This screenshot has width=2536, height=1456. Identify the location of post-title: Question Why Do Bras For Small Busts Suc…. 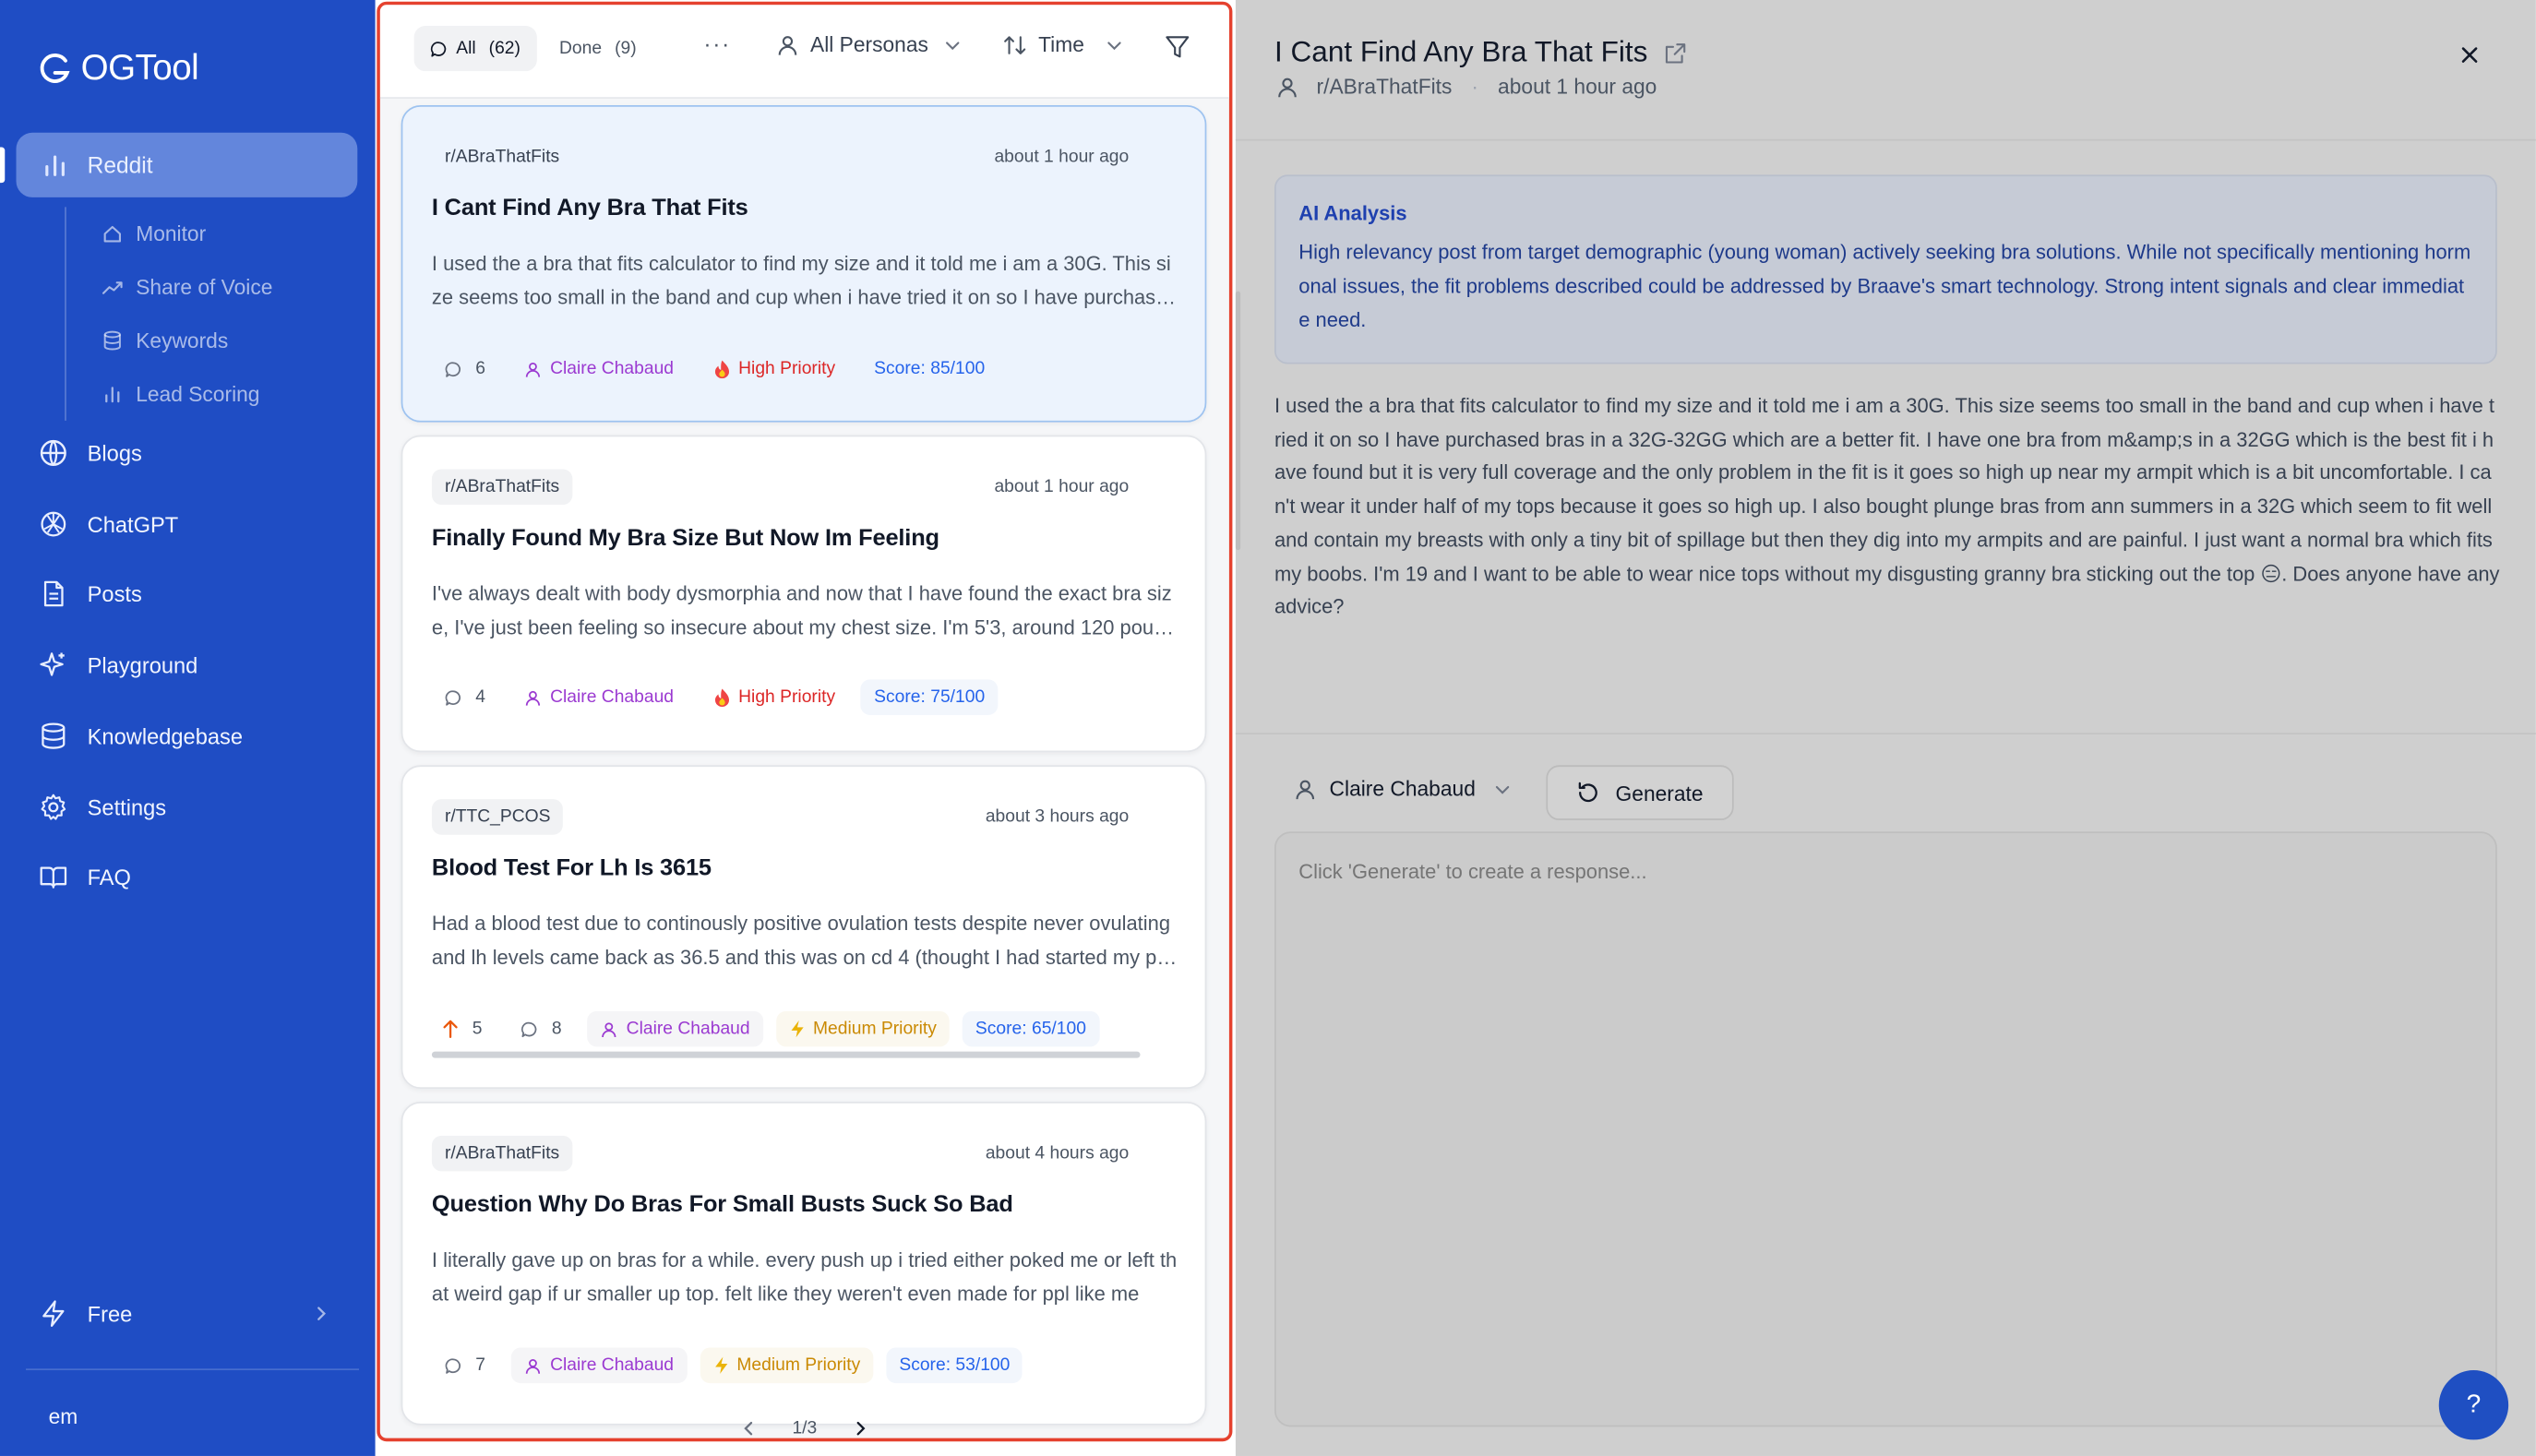
(722, 1205).